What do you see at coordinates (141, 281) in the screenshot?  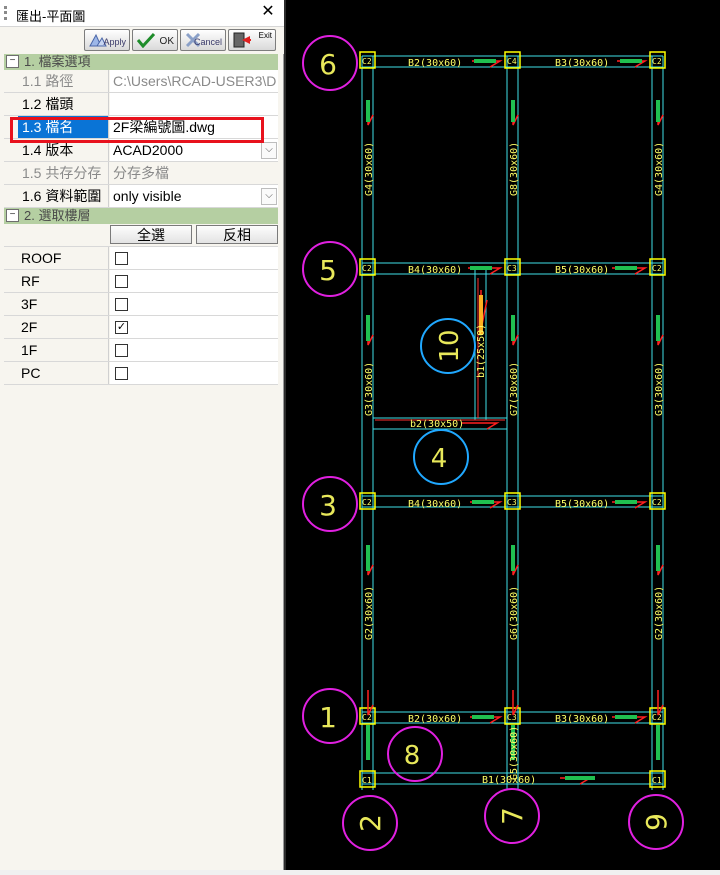 I see `floor-row-rf: RF` at bounding box center [141, 281].